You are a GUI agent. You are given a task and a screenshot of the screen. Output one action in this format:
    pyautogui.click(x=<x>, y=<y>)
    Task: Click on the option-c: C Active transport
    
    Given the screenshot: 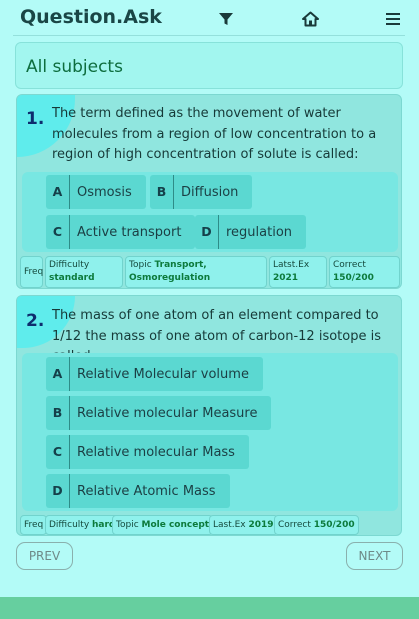 What is the action you would take?
    pyautogui.click(x=121, y=232)
    